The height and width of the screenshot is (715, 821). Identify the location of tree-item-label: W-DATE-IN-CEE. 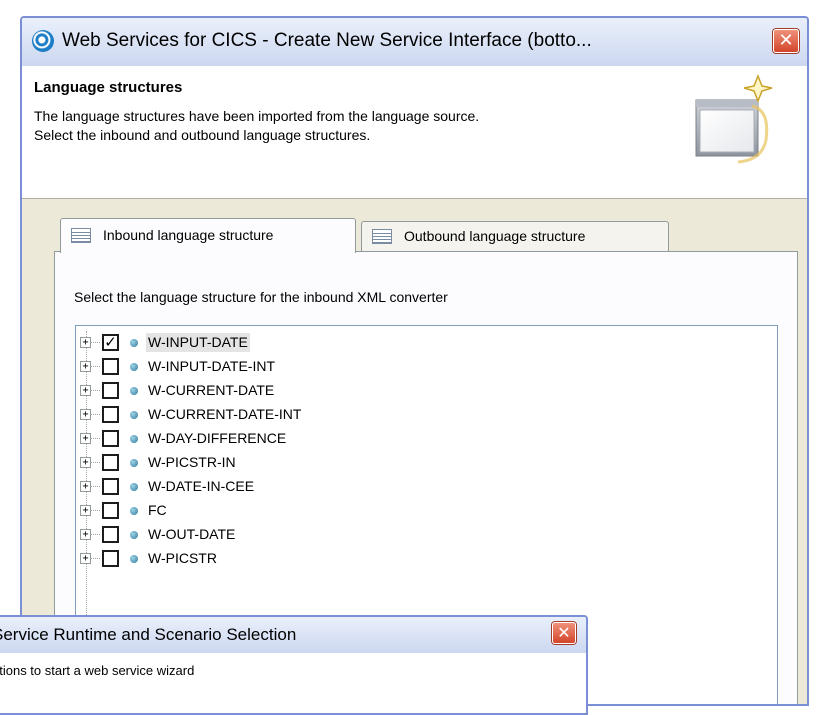
(201, 486).